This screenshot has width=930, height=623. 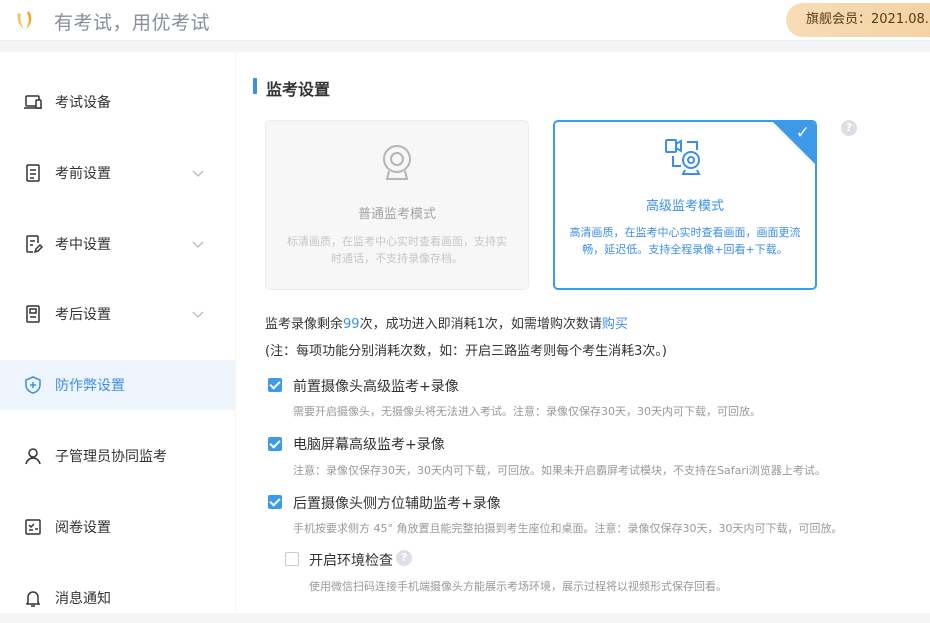 I want to click on environment-check-desc: 使用微信扫码连接手机端摄像头方能展示考场环境，展示过程将以视频形式保存回看。, so click(x=518, y=586).